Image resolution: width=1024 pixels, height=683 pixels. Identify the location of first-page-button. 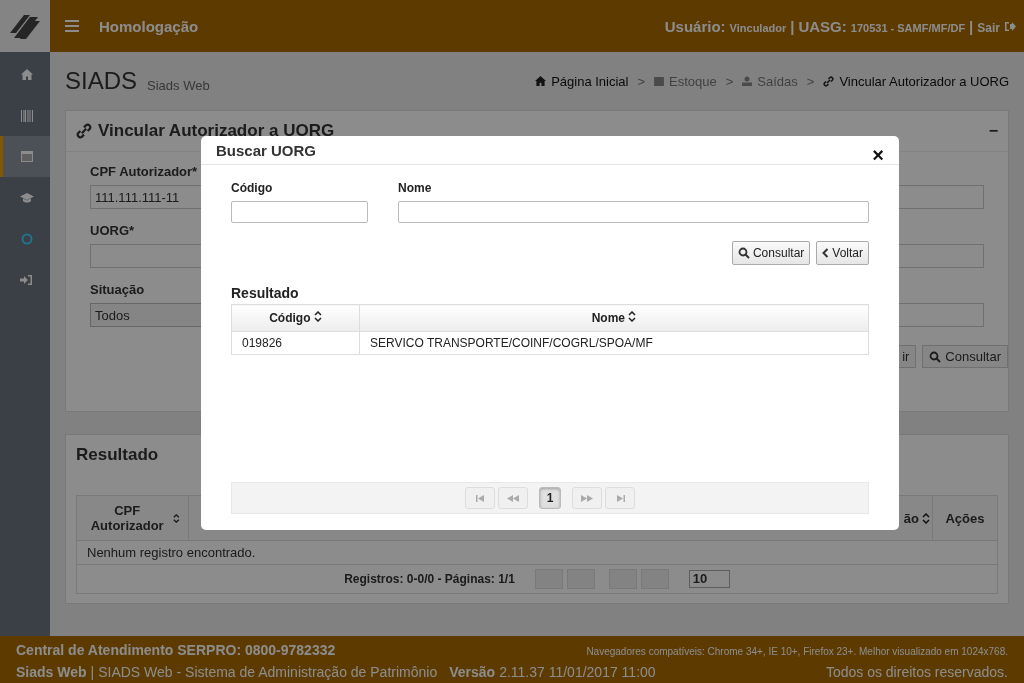
(480, 498).